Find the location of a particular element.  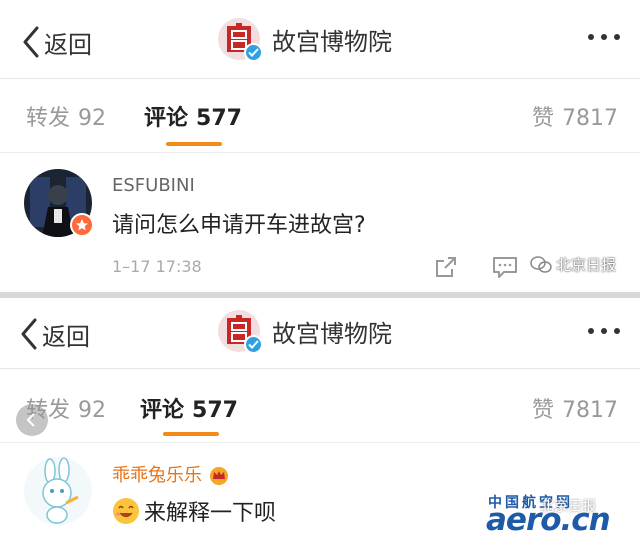

comment-username: ESFUBINI is located at coordinates (153, 185).